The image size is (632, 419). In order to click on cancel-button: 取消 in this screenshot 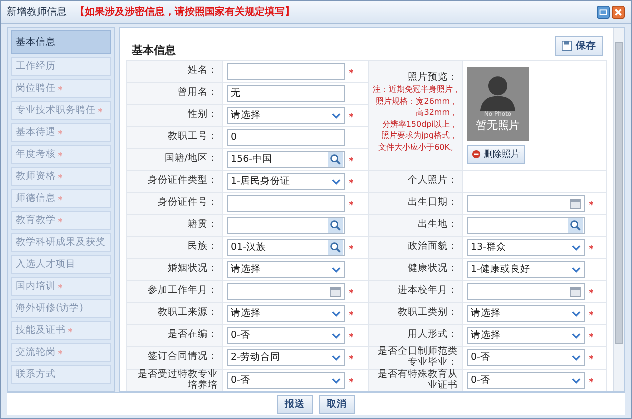, I will do `click(337, 404)`.